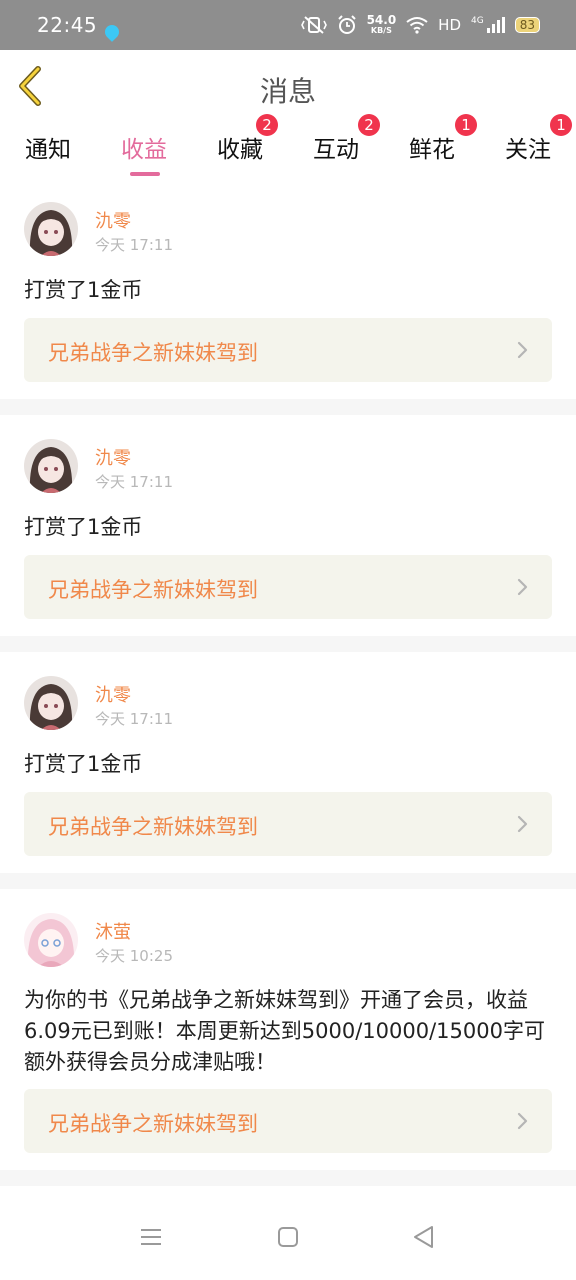 Image resolution: width=576 pixels, height=1280 pixels. Describe the element at coordinates (134, 956) in the screenshot. I see `message-time: 今天 10:25` at that location.